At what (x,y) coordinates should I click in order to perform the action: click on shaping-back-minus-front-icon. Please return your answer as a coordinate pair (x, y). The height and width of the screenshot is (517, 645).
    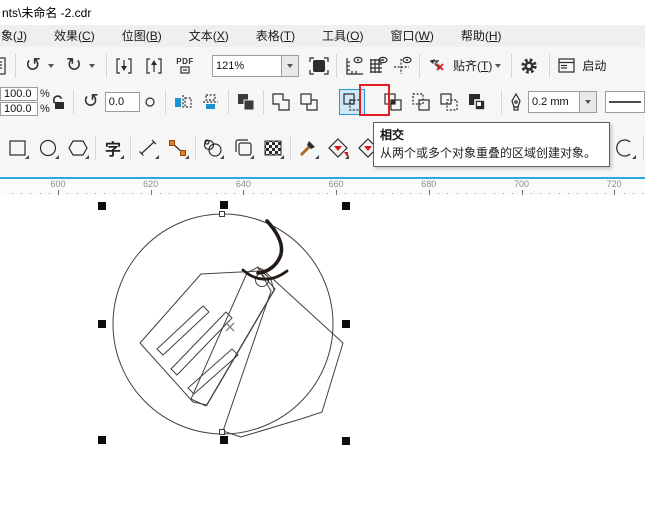
    Looking at the image, I should click on (449, 102).